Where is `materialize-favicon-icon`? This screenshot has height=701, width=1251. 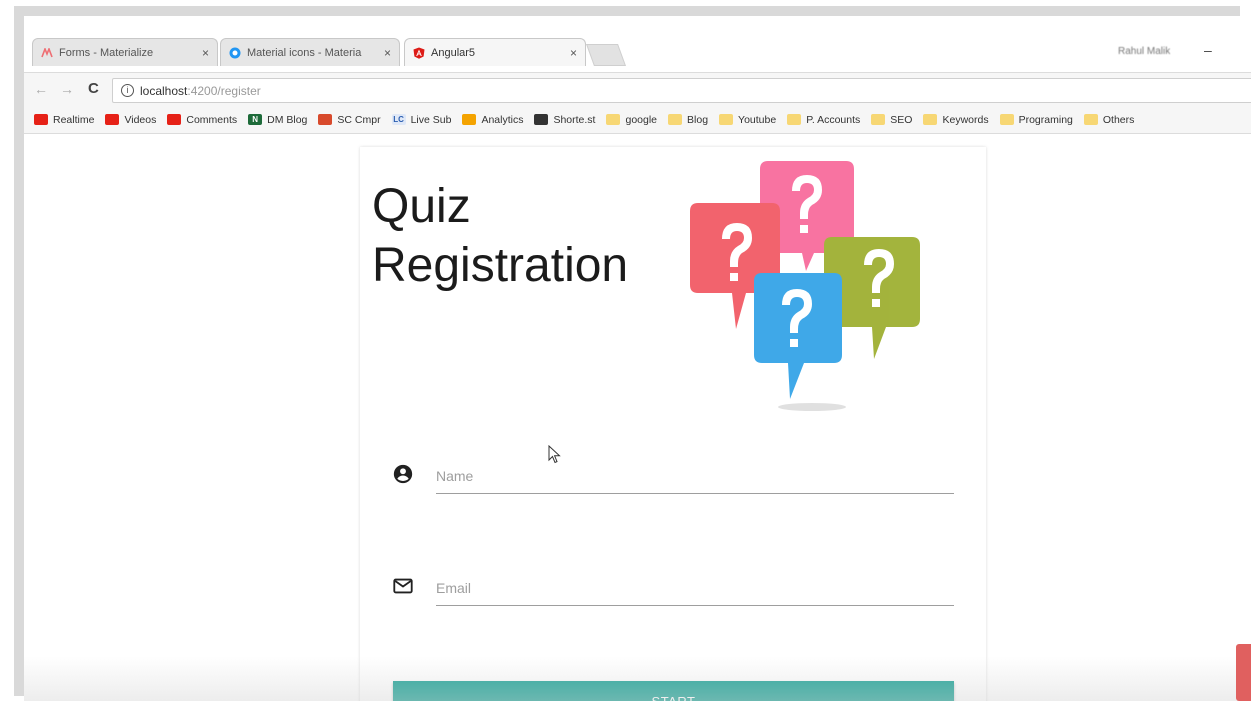
materialize-favicon-icon is located at coordinates (47, 53).